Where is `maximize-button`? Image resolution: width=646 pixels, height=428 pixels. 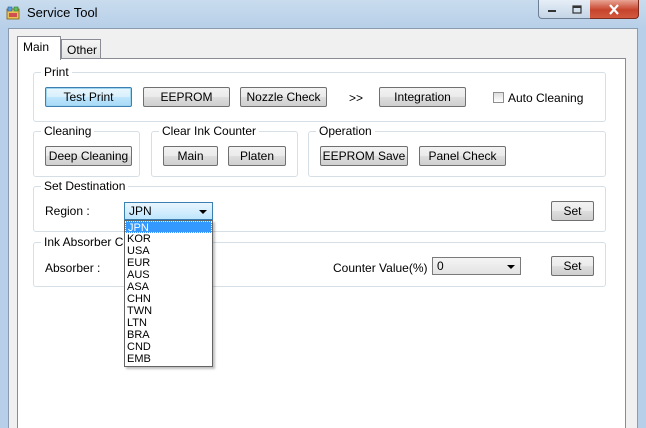 maximize-button is located at coordinates (577, 9).